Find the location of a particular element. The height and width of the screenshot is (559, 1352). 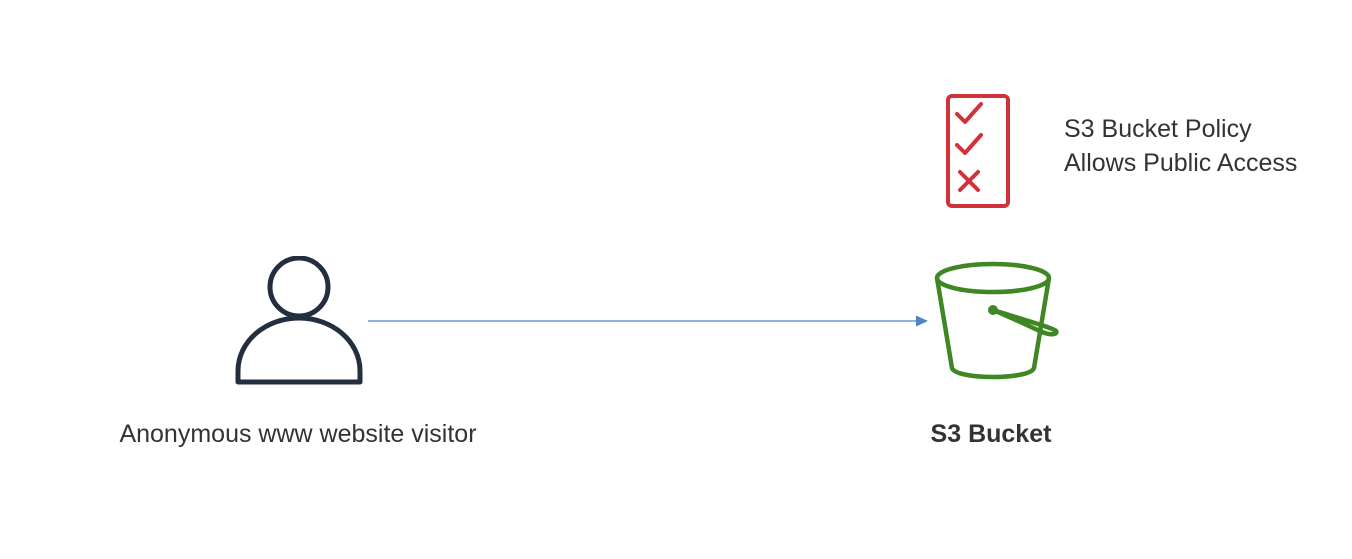

policy-description: S3 Bucket Policy Allows Public Access is located at coordinates (1180, 146).